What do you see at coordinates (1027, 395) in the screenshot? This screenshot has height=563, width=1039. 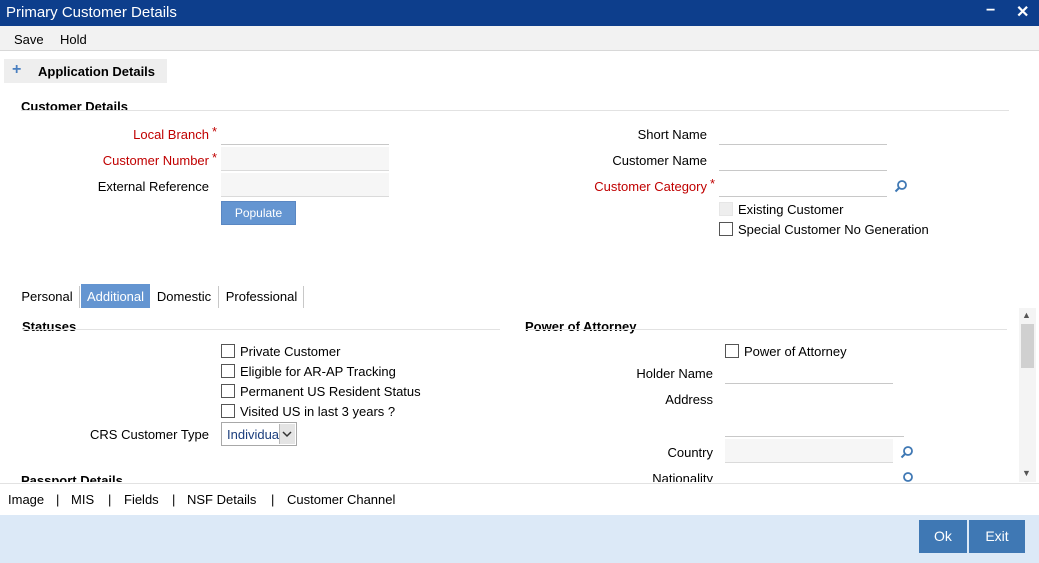 I see `vertical-scrollbar: ▲ ▼` at bounding box center [1027, 395].